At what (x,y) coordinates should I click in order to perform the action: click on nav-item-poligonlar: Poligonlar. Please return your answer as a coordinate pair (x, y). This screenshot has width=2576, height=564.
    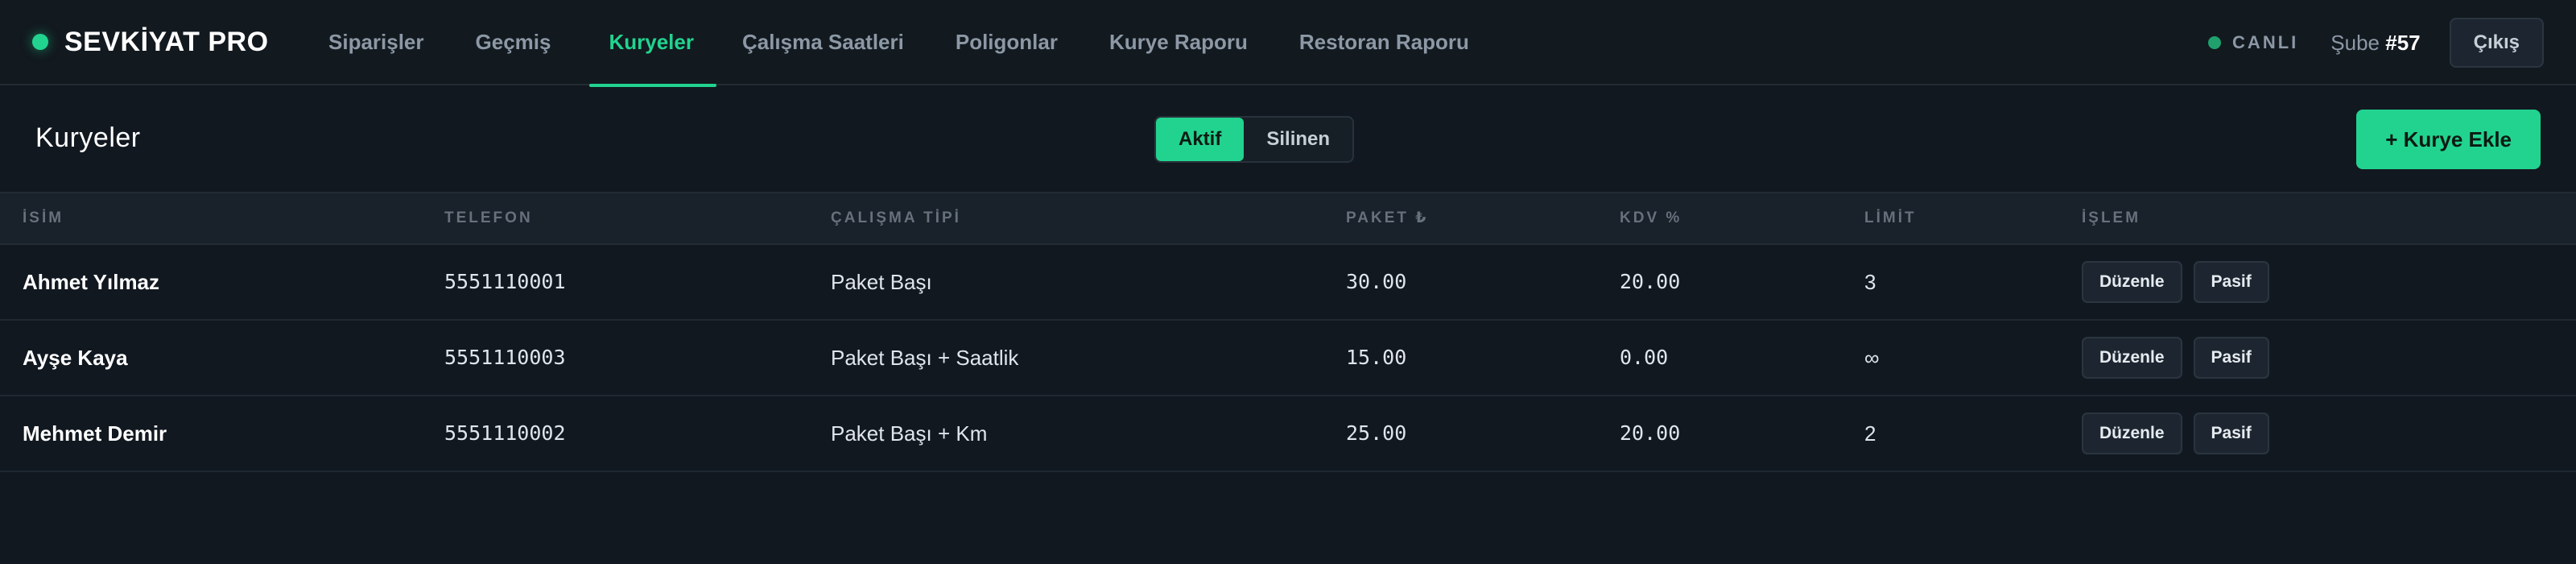
    Looking at the image, I should click on (1007, 42).